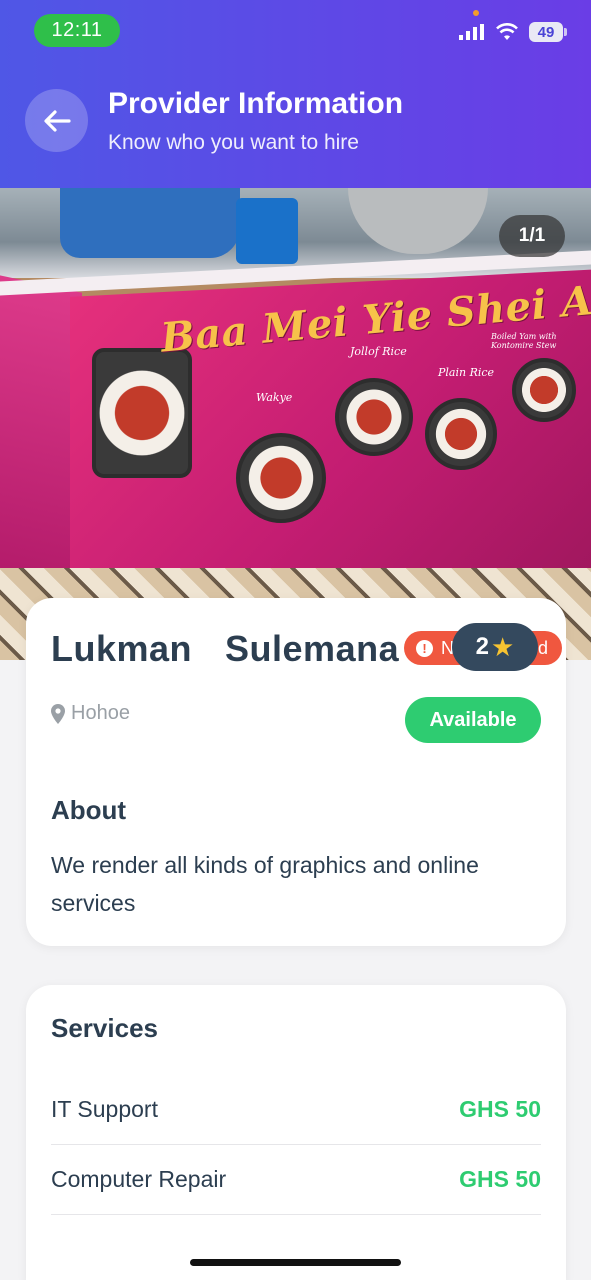  What do you see at coordinates (77, 30) in the screenshot?
I see `status-time: 12:11` at bounding box center [77, 30].